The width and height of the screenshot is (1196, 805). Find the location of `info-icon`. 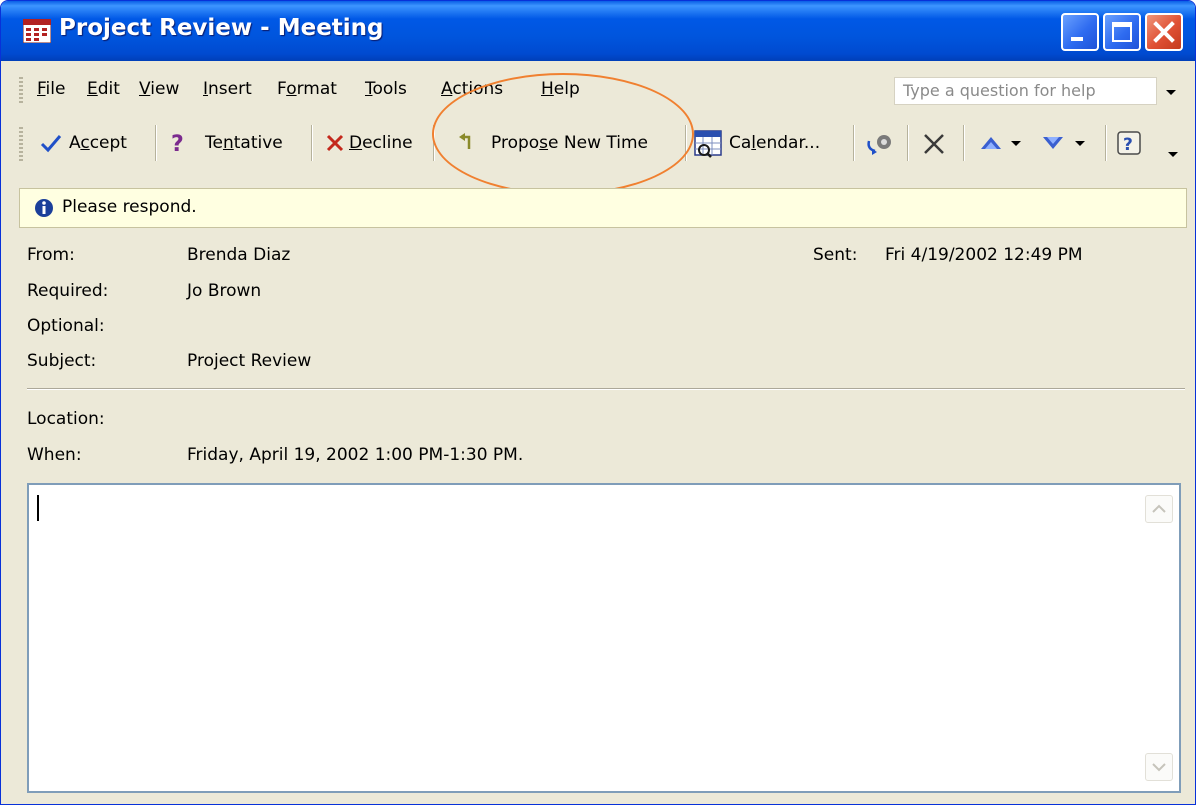

info-icon is located at coordinates (44, 208).